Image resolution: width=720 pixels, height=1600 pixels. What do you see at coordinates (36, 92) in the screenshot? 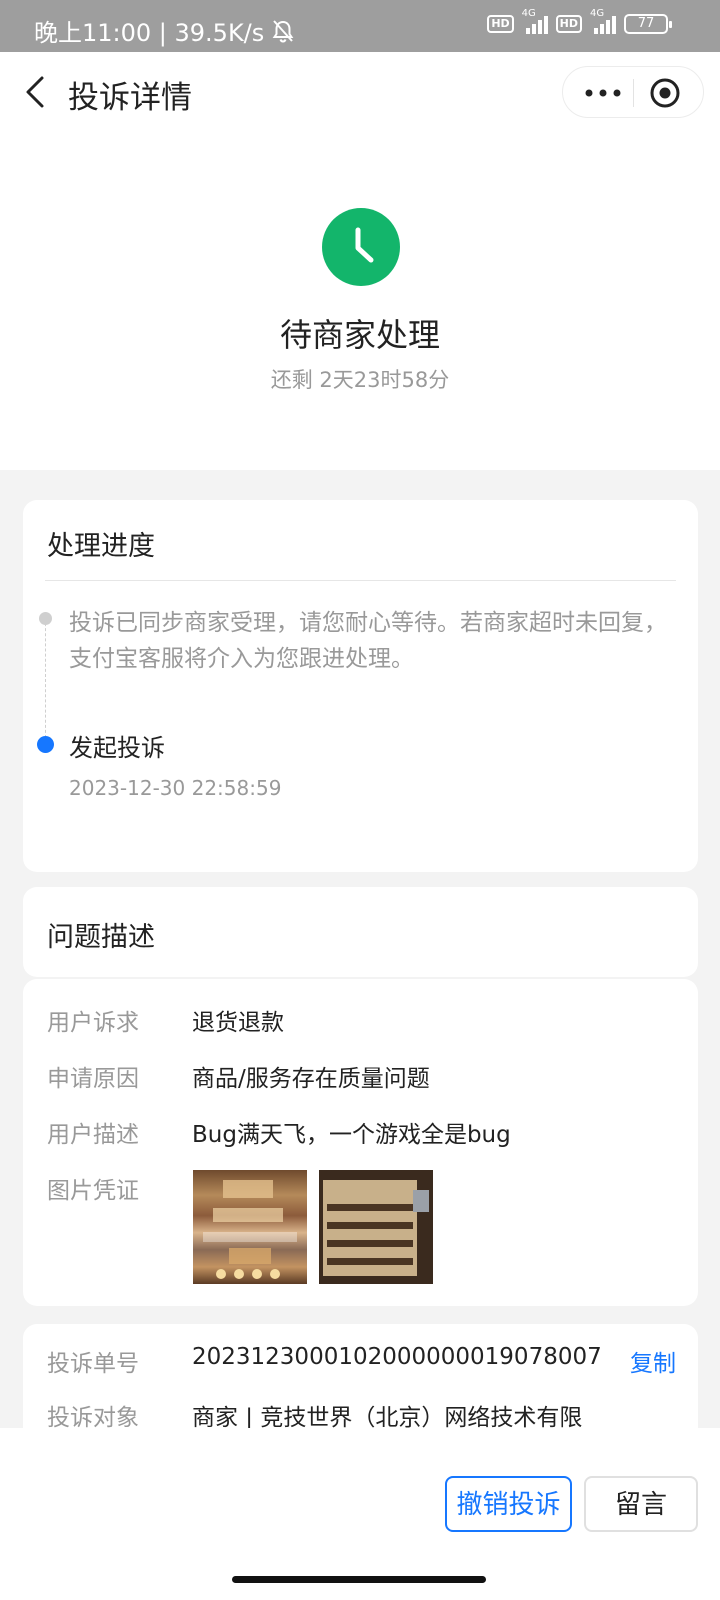
I see `back-arrow-icon` at bounding box center [36, 92].